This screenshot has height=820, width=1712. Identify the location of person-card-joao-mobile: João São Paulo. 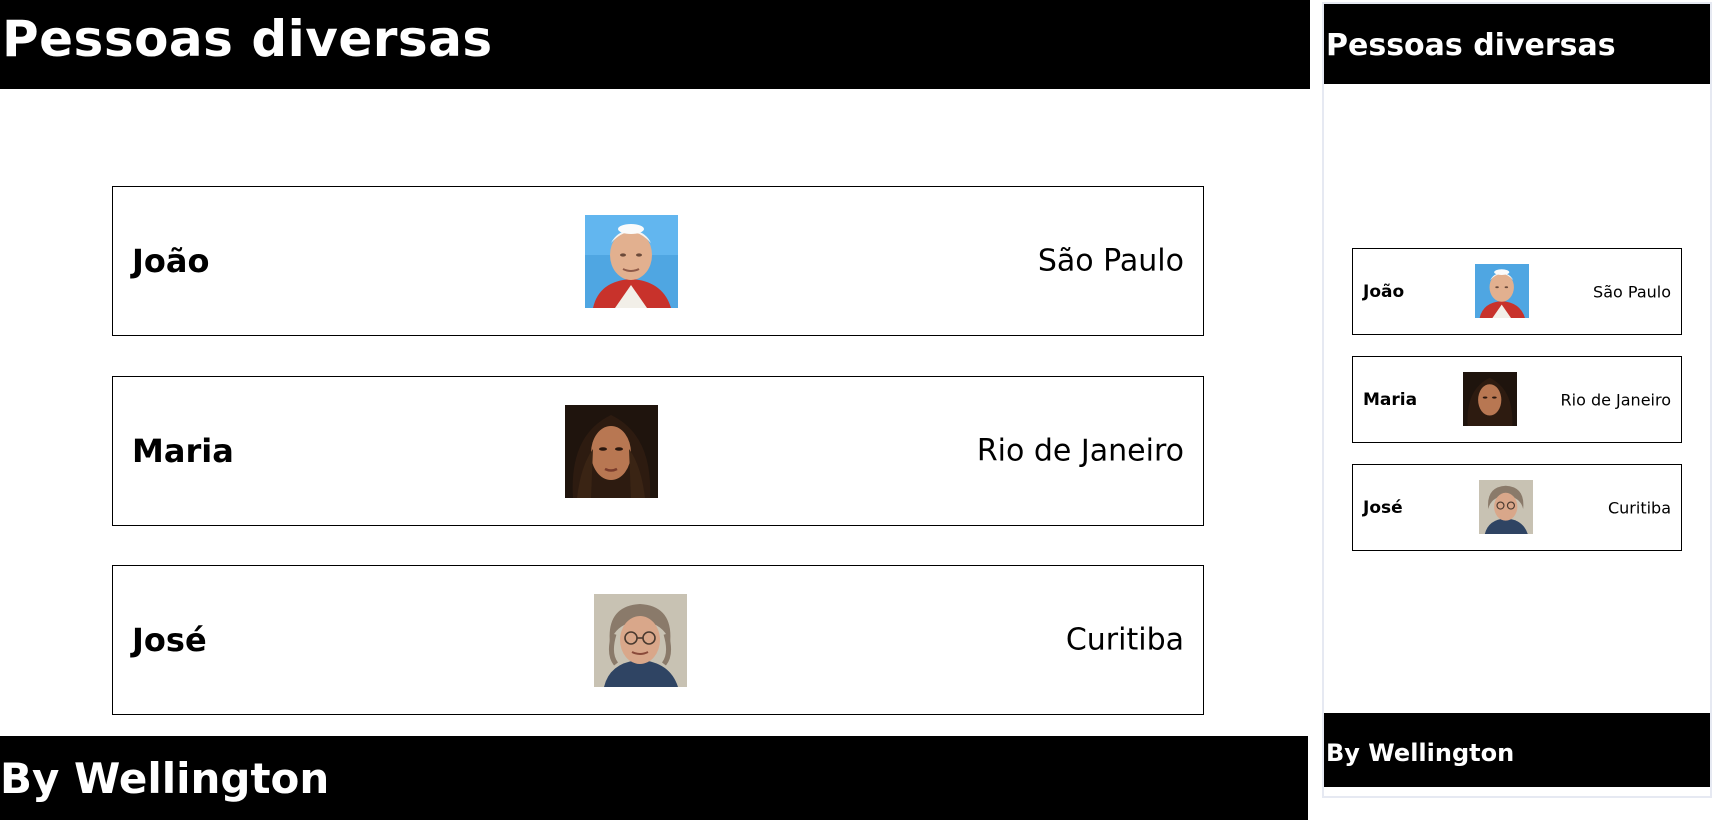
(1517, 291).